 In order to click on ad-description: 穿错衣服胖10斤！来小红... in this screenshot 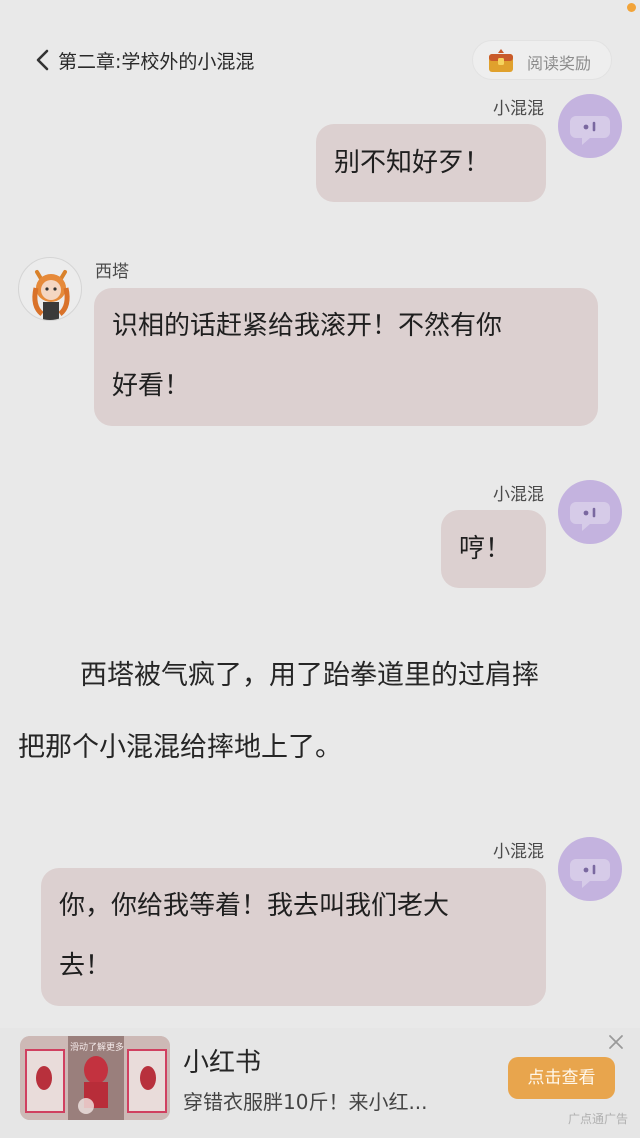, I will do `click(305, 1102)`.